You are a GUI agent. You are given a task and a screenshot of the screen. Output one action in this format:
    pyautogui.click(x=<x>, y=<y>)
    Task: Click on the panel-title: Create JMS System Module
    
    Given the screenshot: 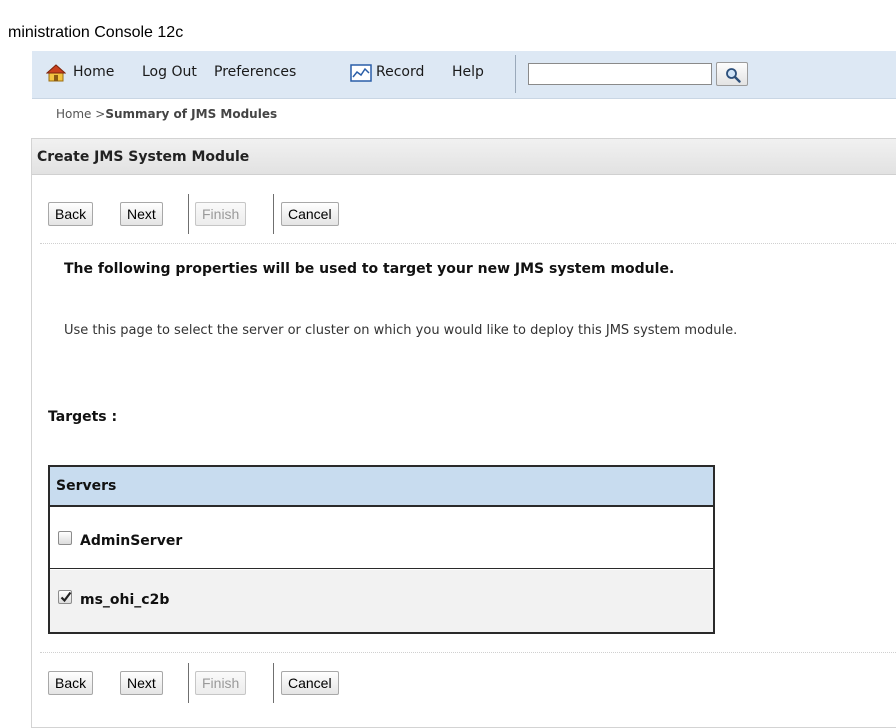 What is the action you would take?
    pyautogui.click(x=143, y=157)
    